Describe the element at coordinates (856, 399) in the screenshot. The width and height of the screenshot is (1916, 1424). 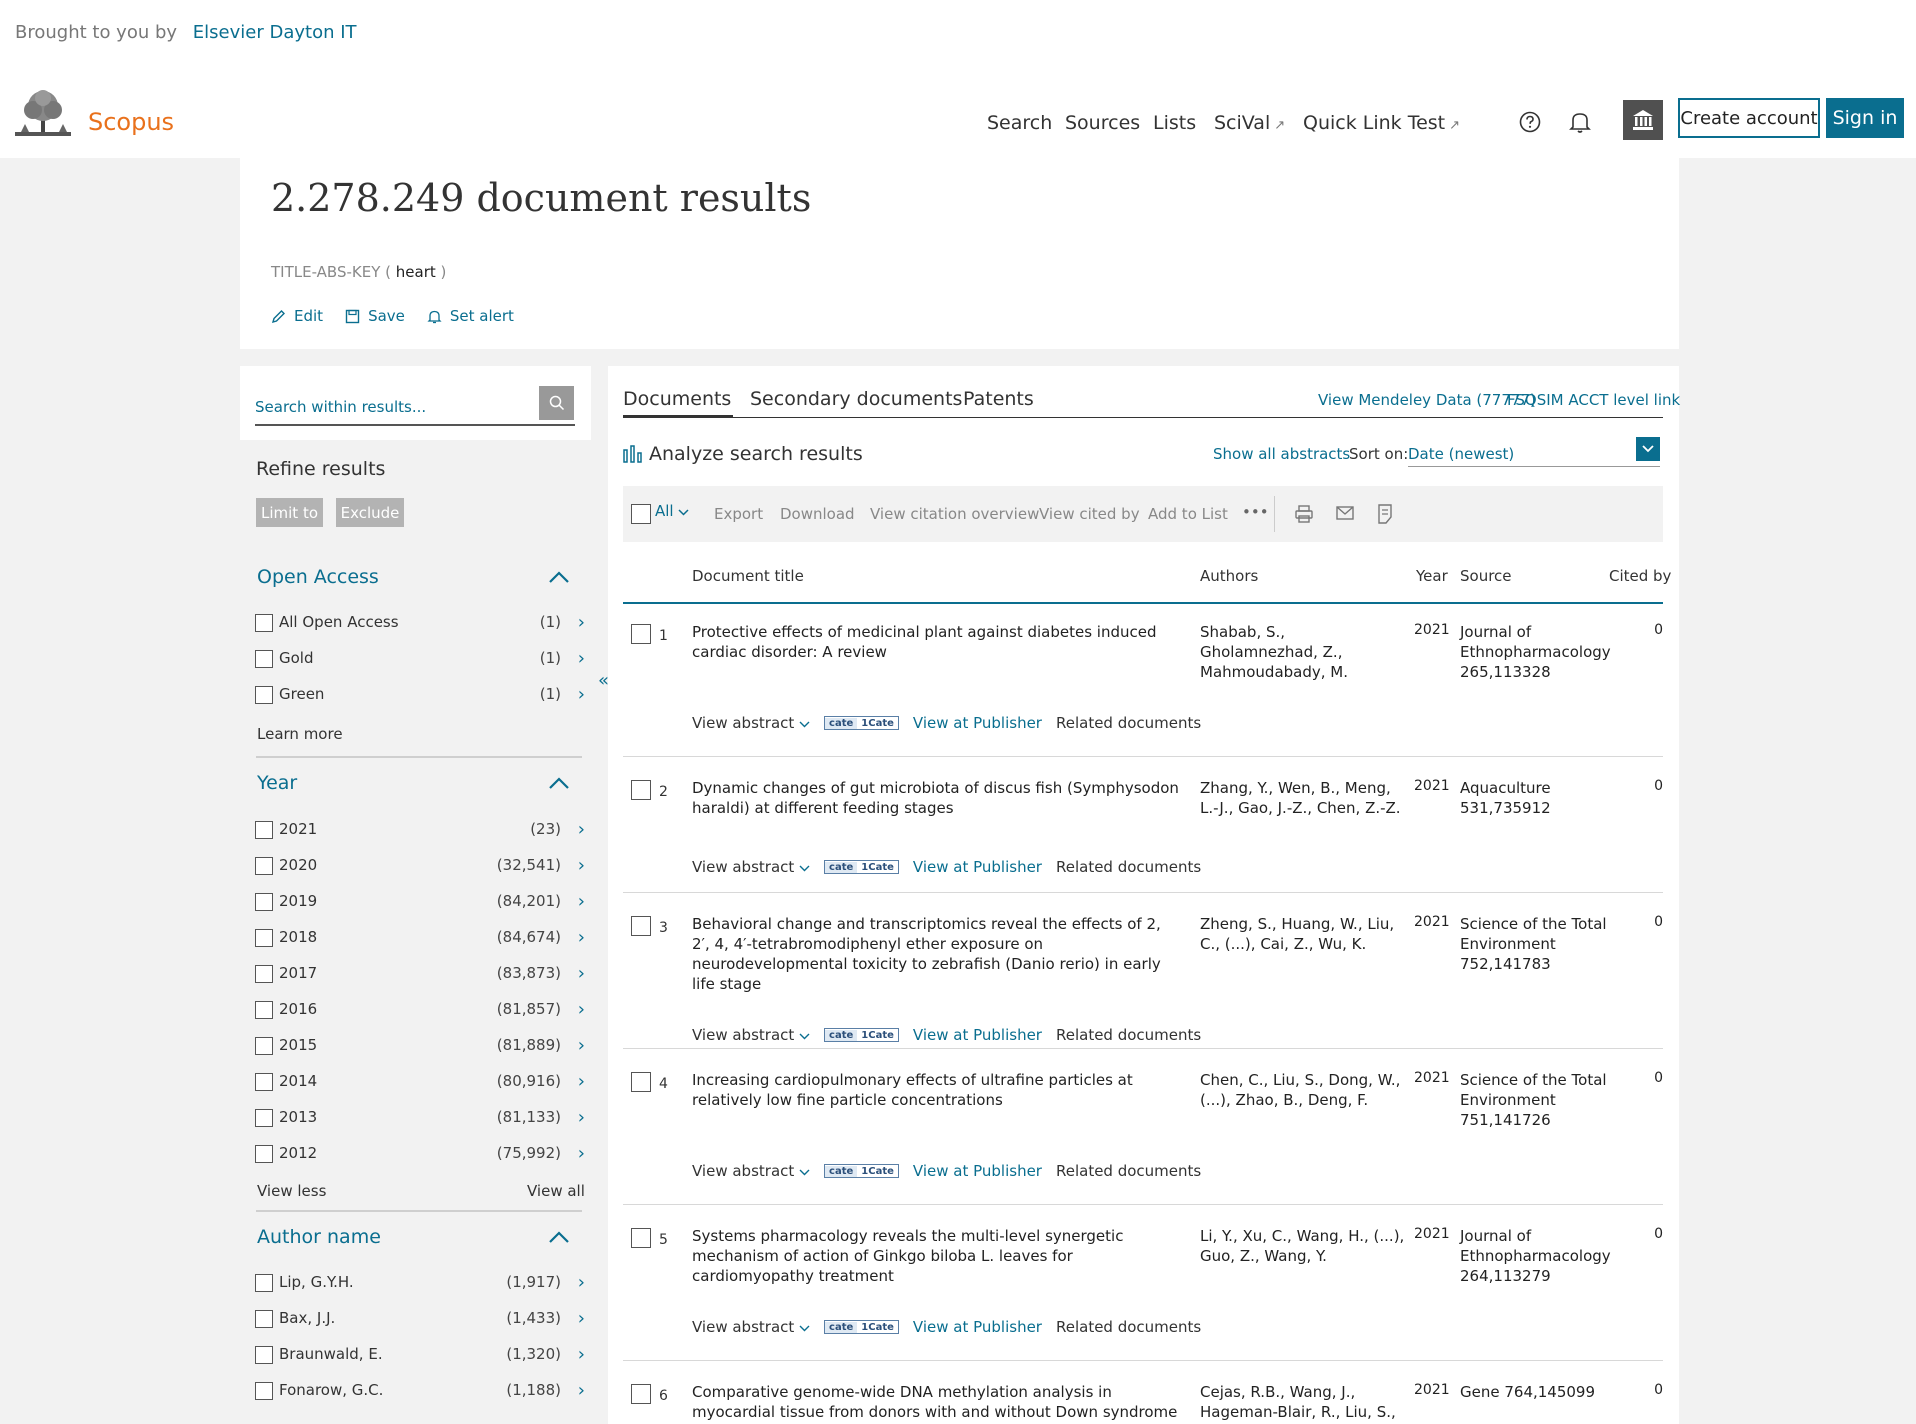
I see `tab-secondary-documents: Secondary documents` at that location.